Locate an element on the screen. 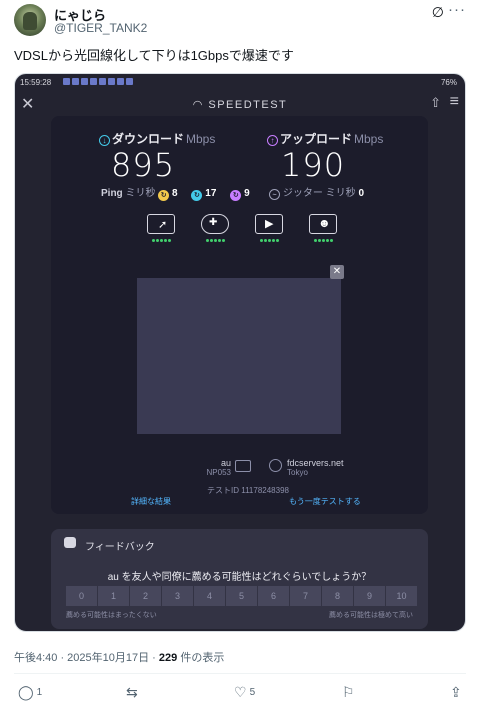  post-header: にゃじら @TIGER_TANK2 ∅ ··· is located at coordinates (240, 19).